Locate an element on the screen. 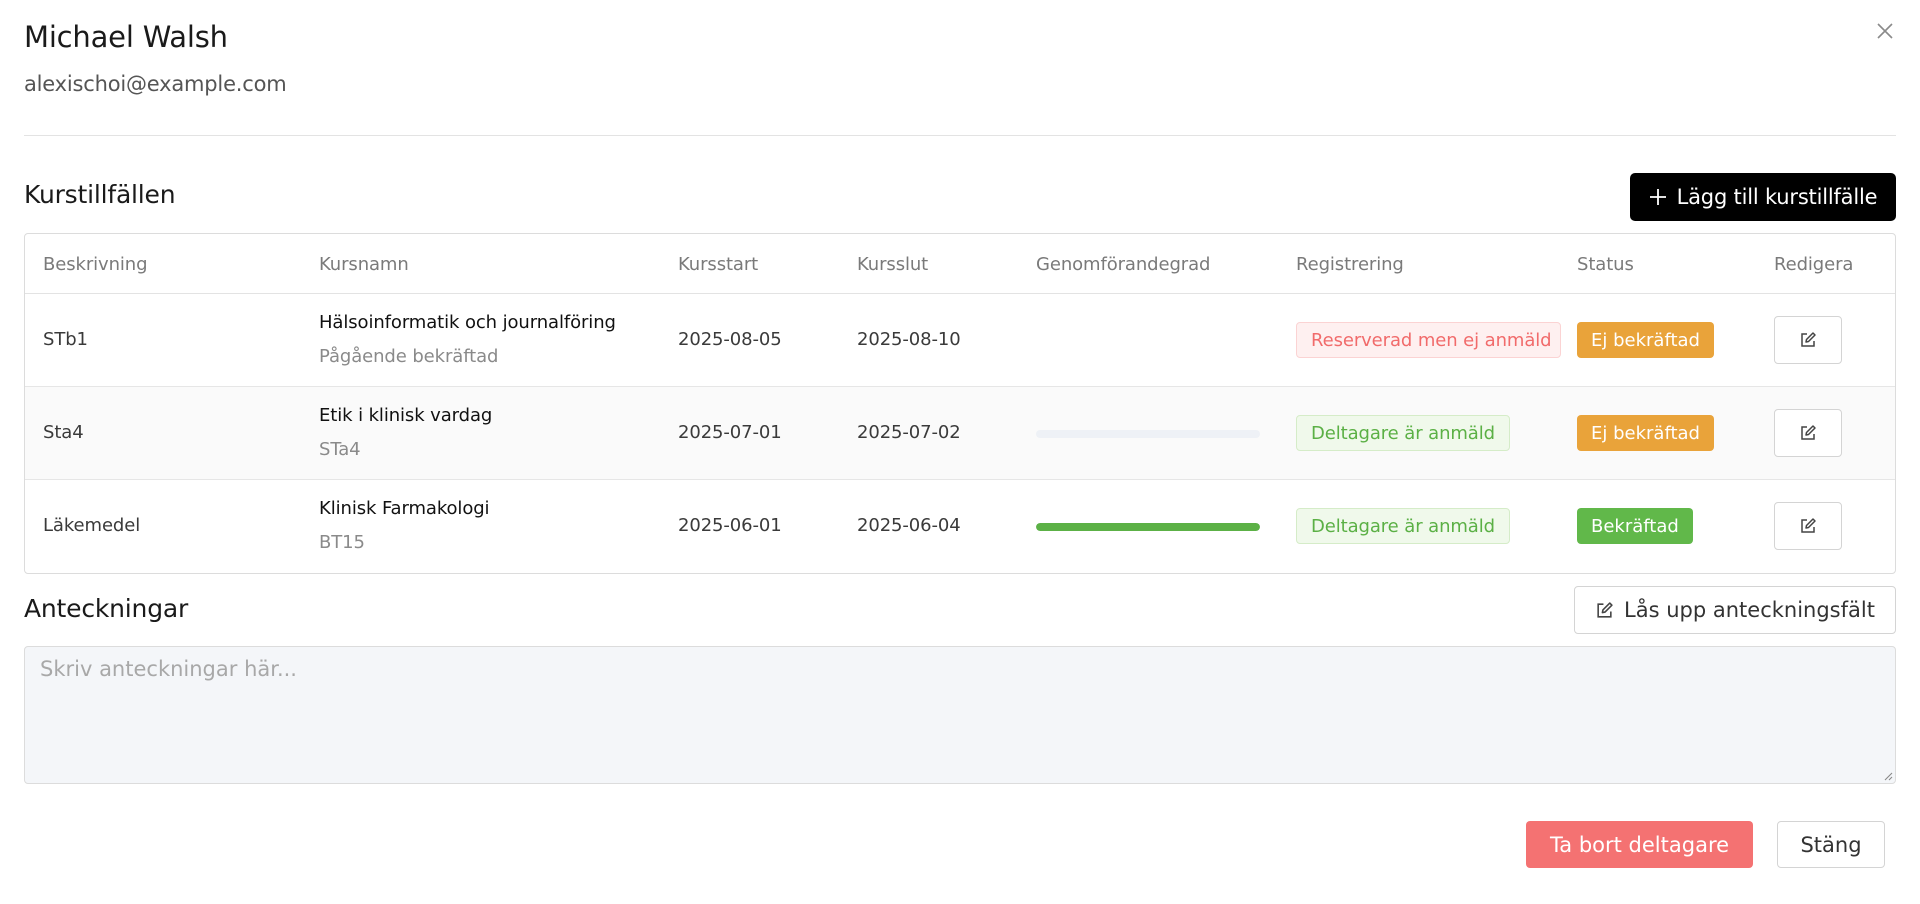  header-registration: Registrering is located at coordinates (1350, 264).